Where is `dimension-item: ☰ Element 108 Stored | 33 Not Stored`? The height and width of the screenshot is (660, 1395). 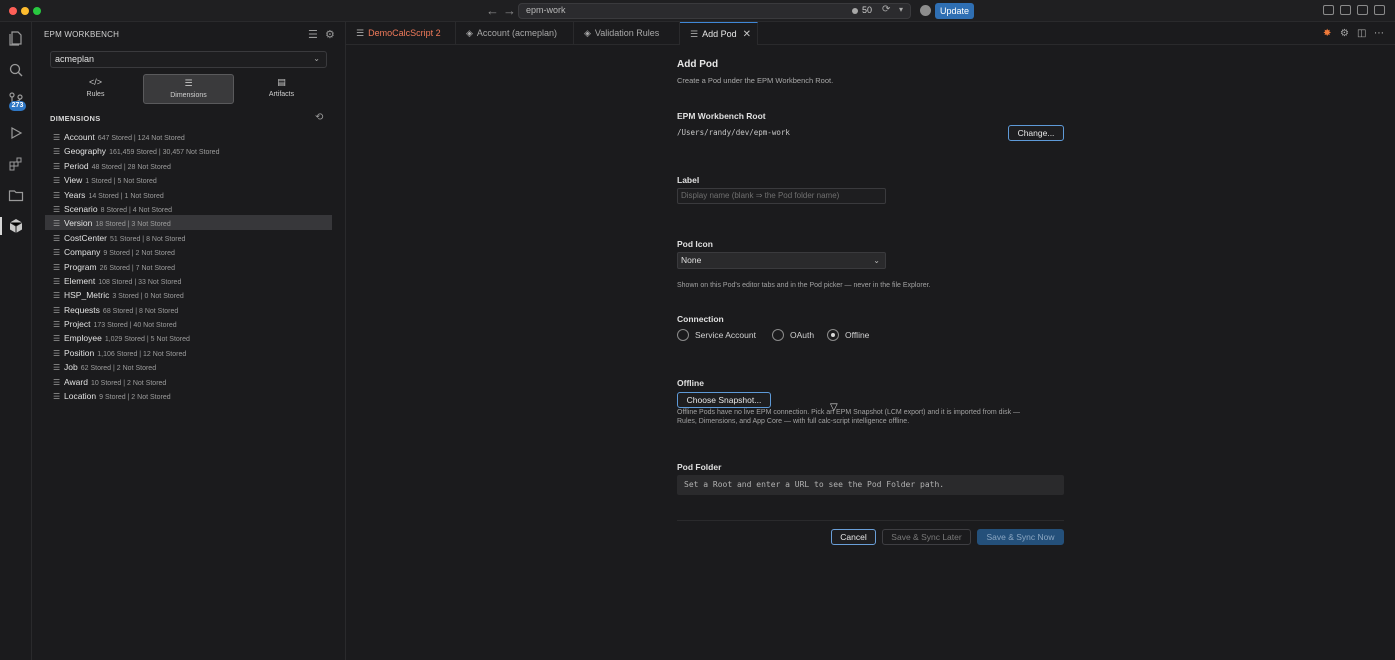 dimension-item: ☰ Element 108 Stored | 33 Not Stored is located at coordinates (188, 280).